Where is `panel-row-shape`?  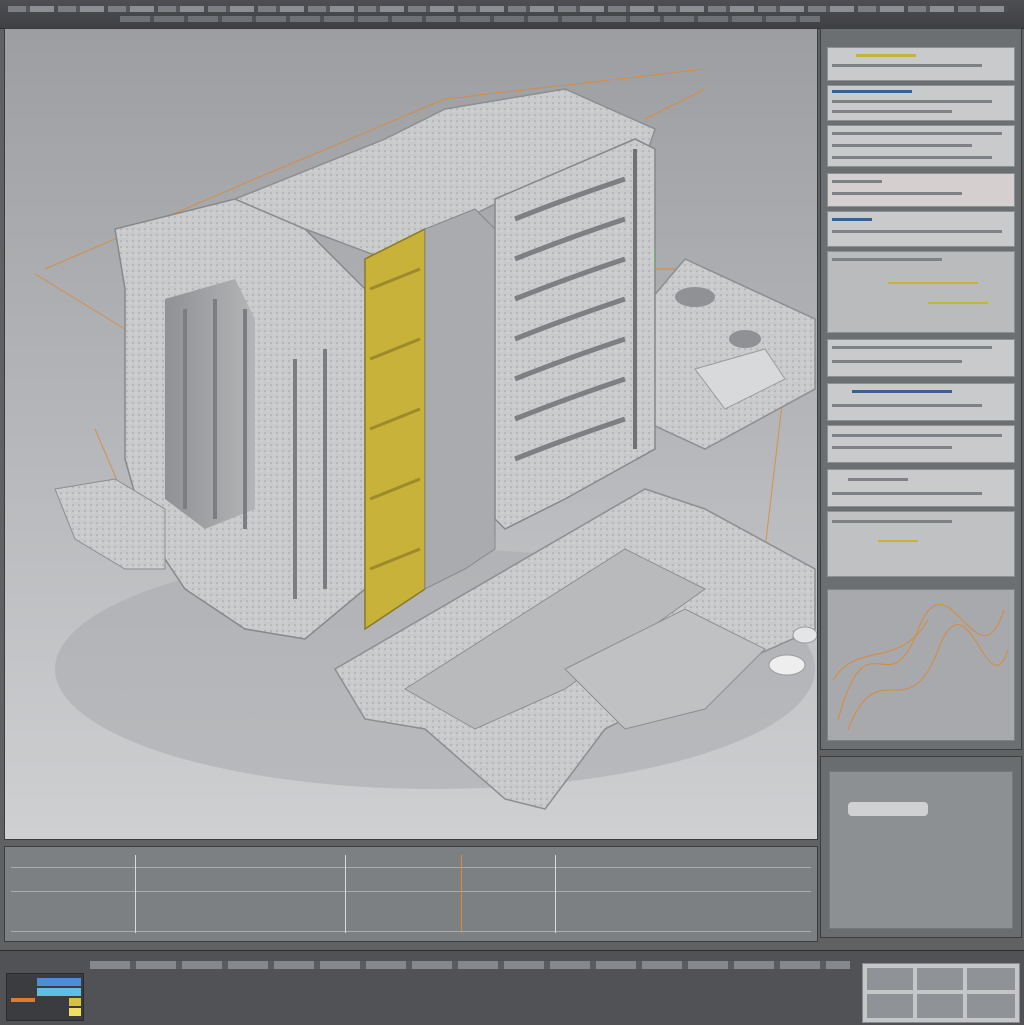 panel-row-shape is located at coordinates (921, 146).